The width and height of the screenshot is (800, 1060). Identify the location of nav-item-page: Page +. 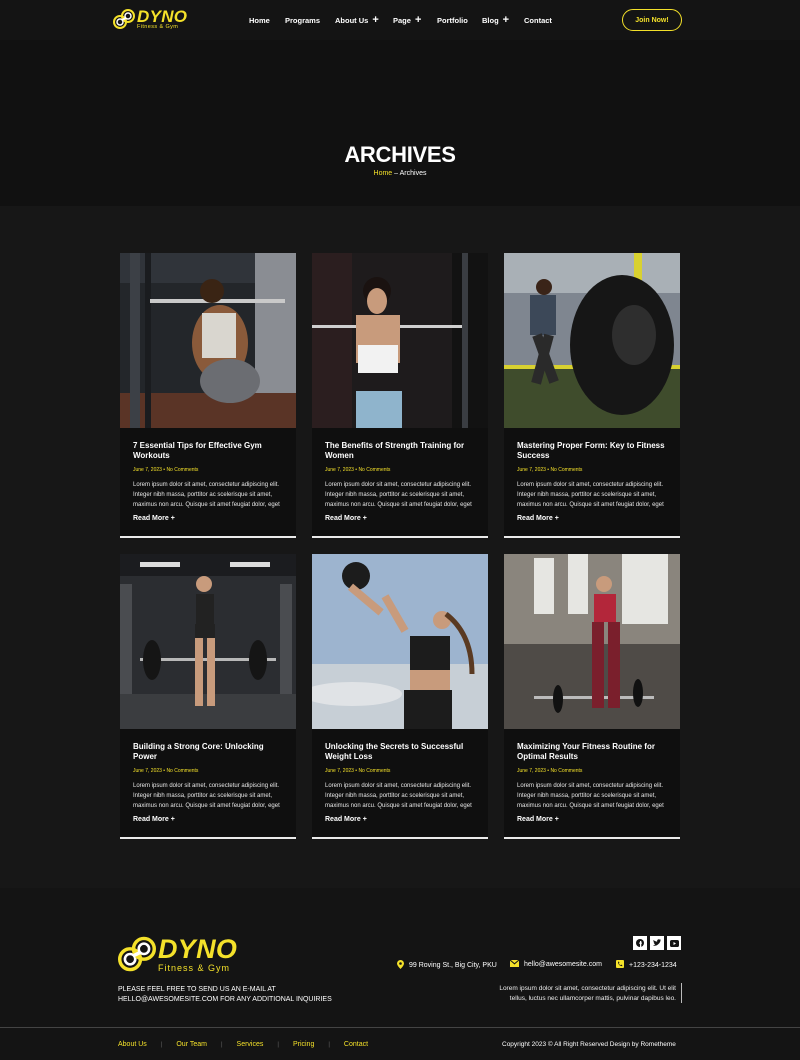
(407, 20).